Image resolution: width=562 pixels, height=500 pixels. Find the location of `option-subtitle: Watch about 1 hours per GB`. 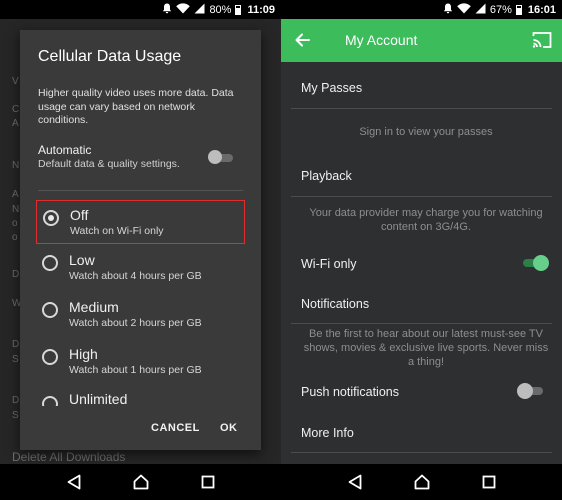

option-subtitle: Watch about 1 hours per GB is located at coordinates (135, 370).